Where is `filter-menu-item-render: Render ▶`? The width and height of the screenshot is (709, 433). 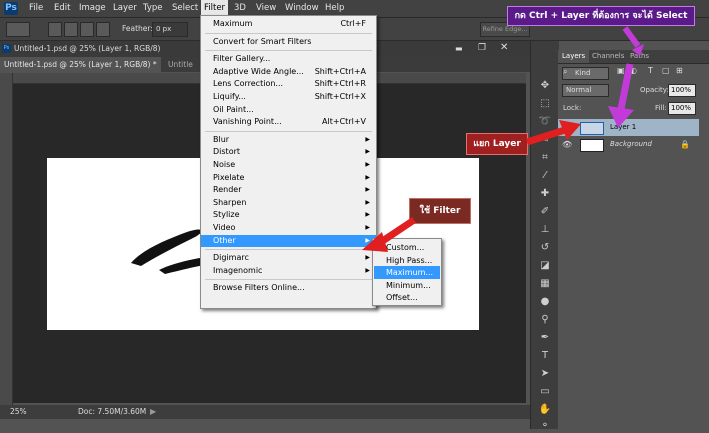 filter-menu-item-render: Render ▶ is located at coordinates (288, 190).